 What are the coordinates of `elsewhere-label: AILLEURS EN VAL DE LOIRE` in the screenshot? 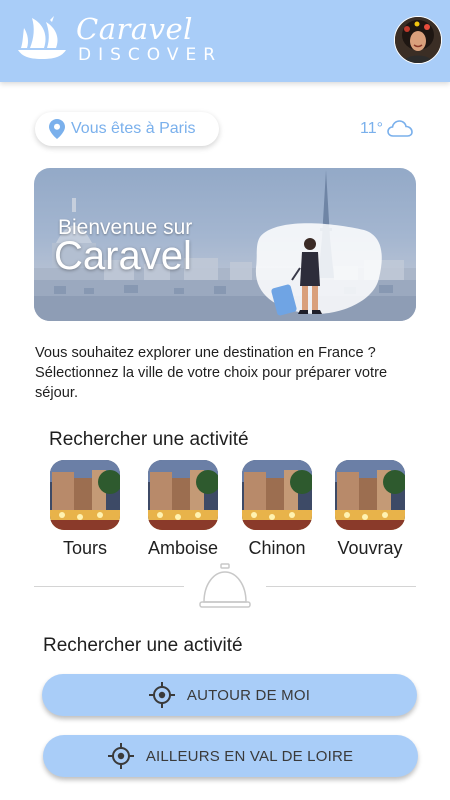 It's located at (249, 756).